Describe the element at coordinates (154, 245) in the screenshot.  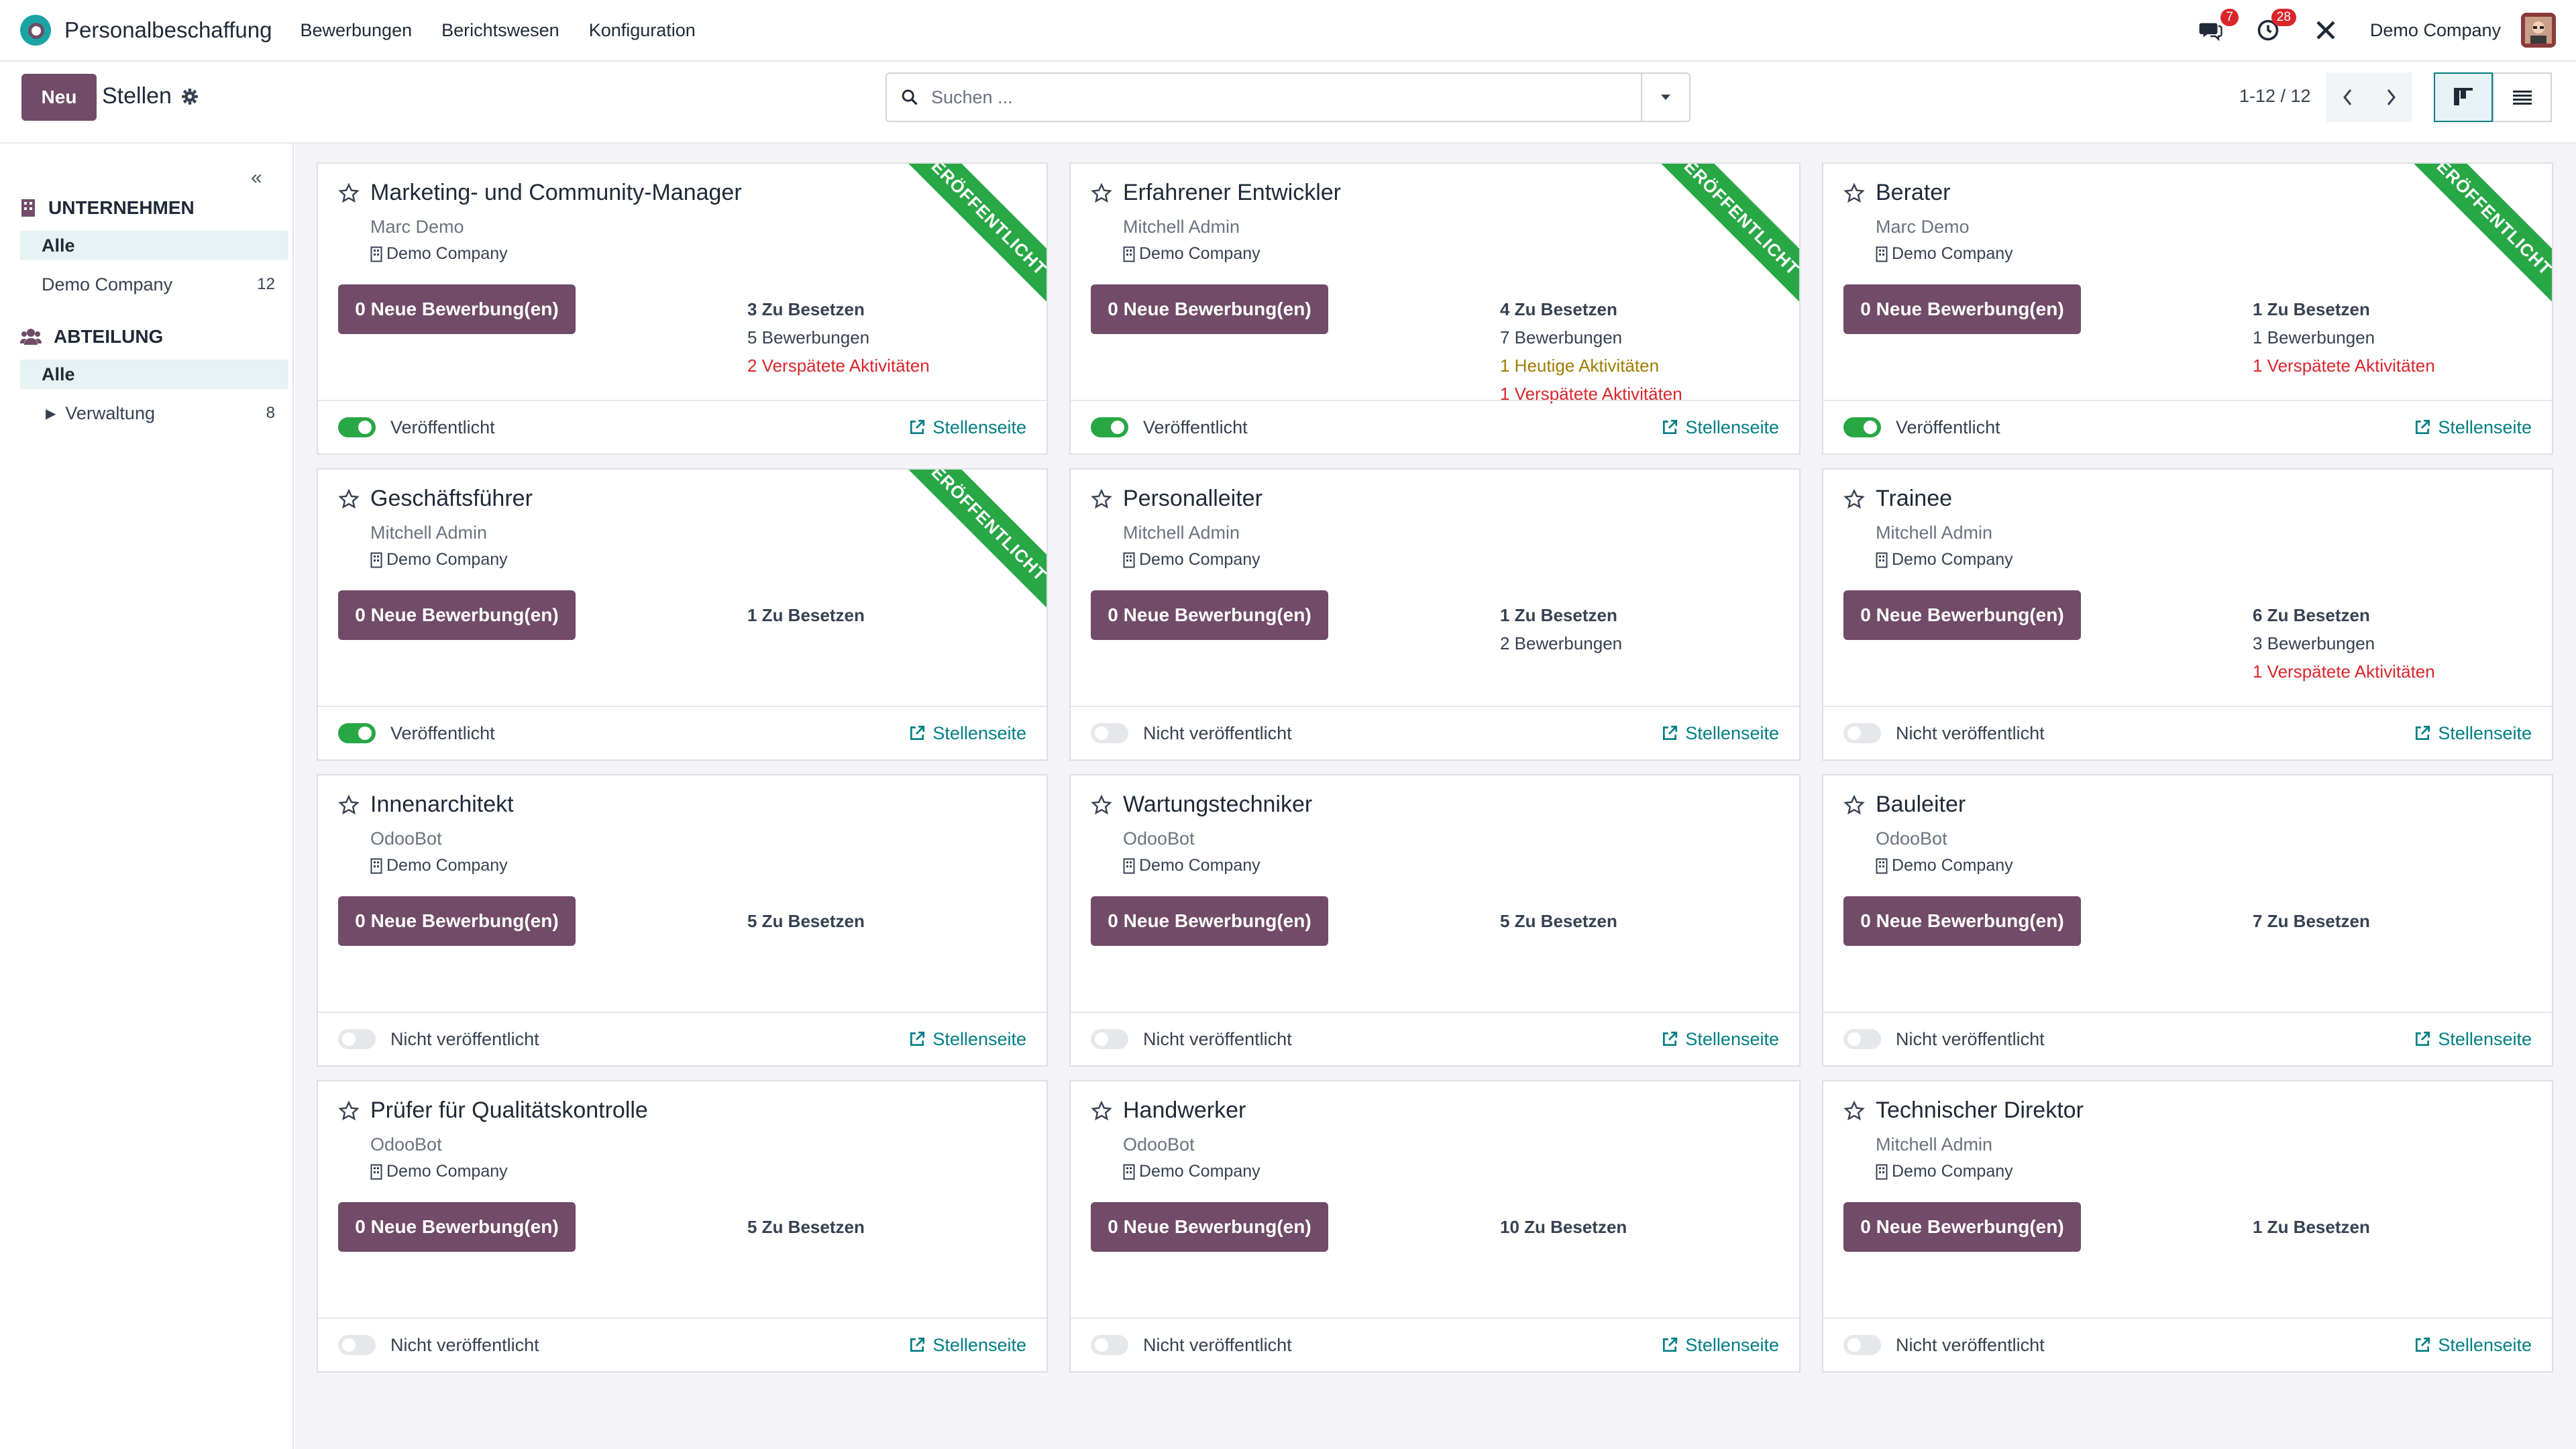
I see `facet-company-all: Alle` at that location.